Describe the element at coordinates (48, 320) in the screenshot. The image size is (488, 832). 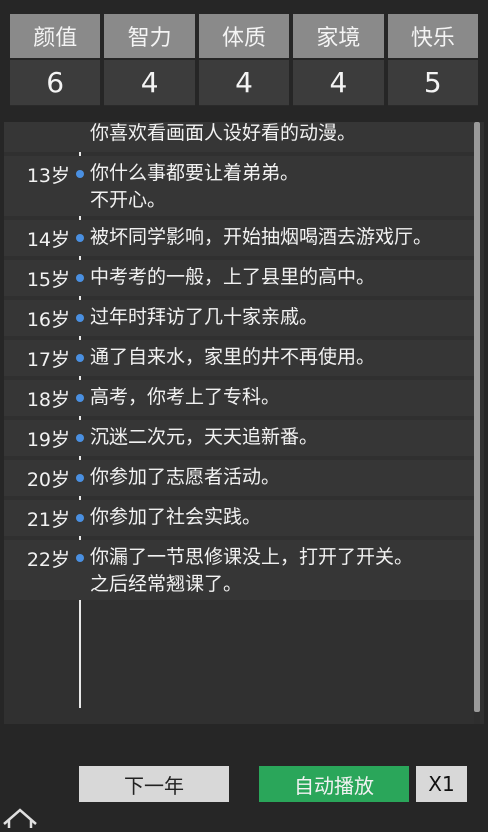
I see `entry-age: 16岁` at that location.